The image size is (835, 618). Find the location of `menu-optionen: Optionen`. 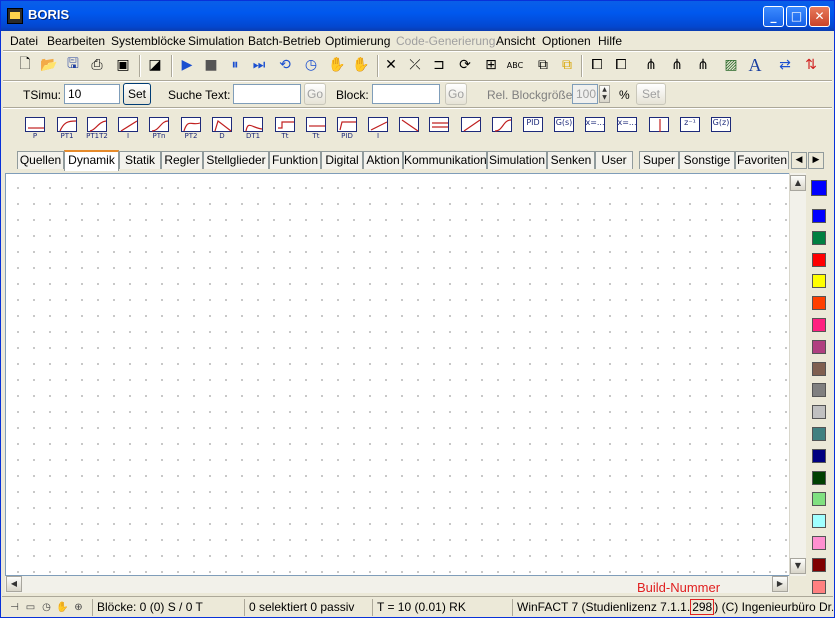

menu-optionen: Optionen is located at coordinates (566, 41).